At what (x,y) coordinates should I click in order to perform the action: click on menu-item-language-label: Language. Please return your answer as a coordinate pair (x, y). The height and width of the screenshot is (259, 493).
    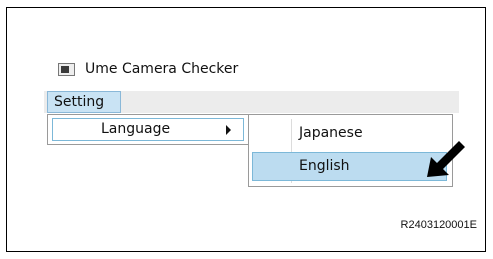
    Looking at the image, I should click on (136, 129).